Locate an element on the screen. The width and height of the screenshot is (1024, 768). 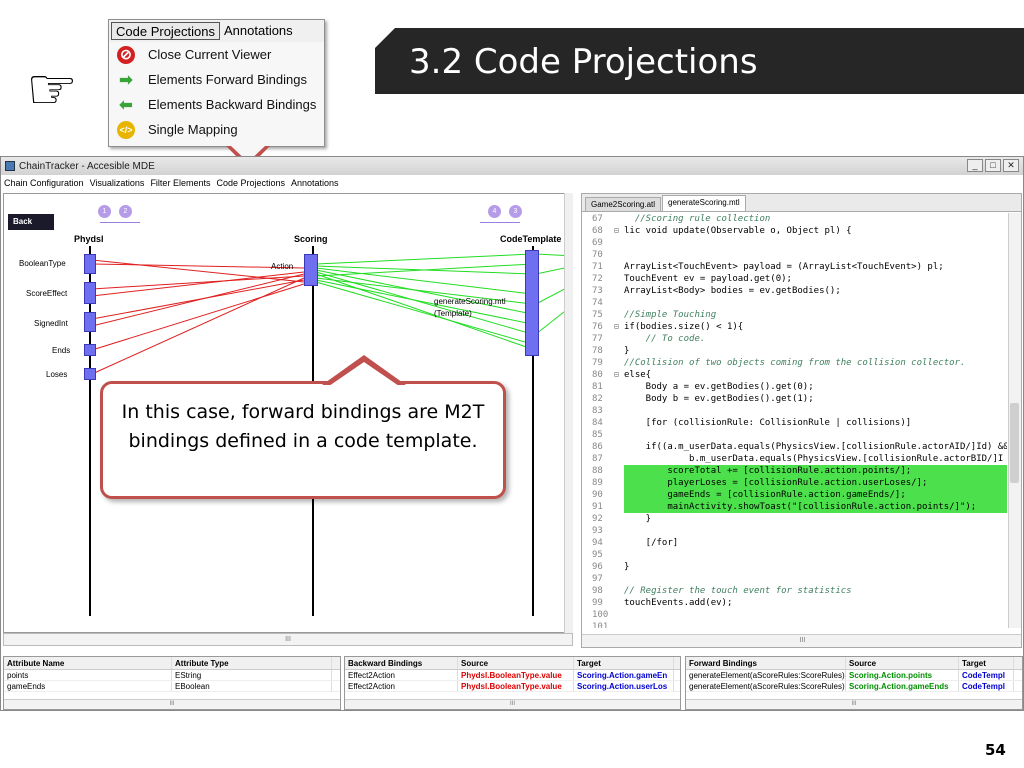
scroll-thumb is located at coordinates (1014, 443).